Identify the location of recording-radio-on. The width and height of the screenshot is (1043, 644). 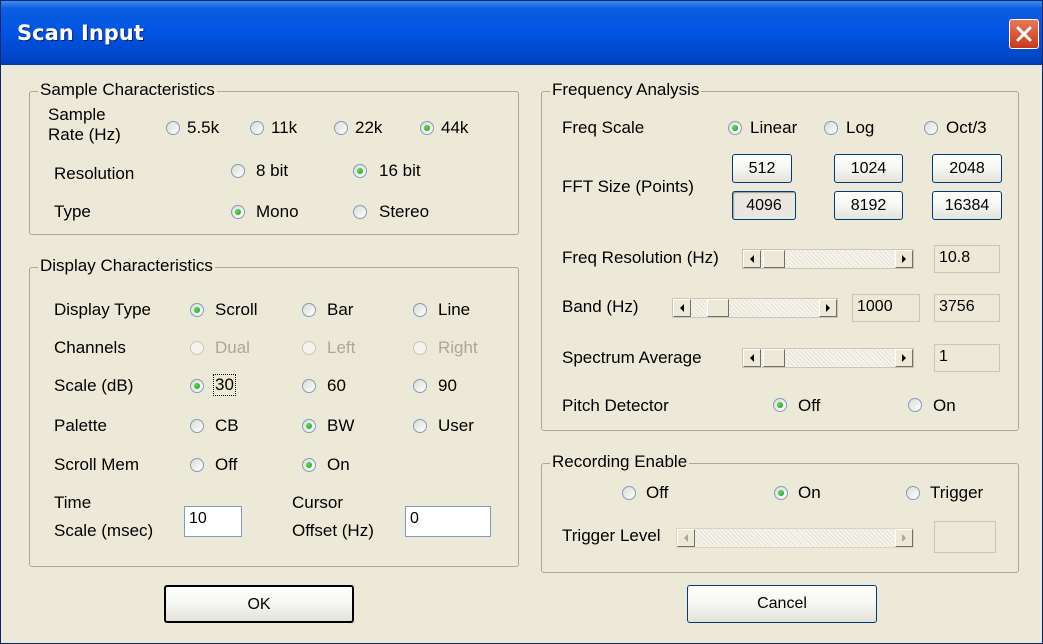
(781, 493).